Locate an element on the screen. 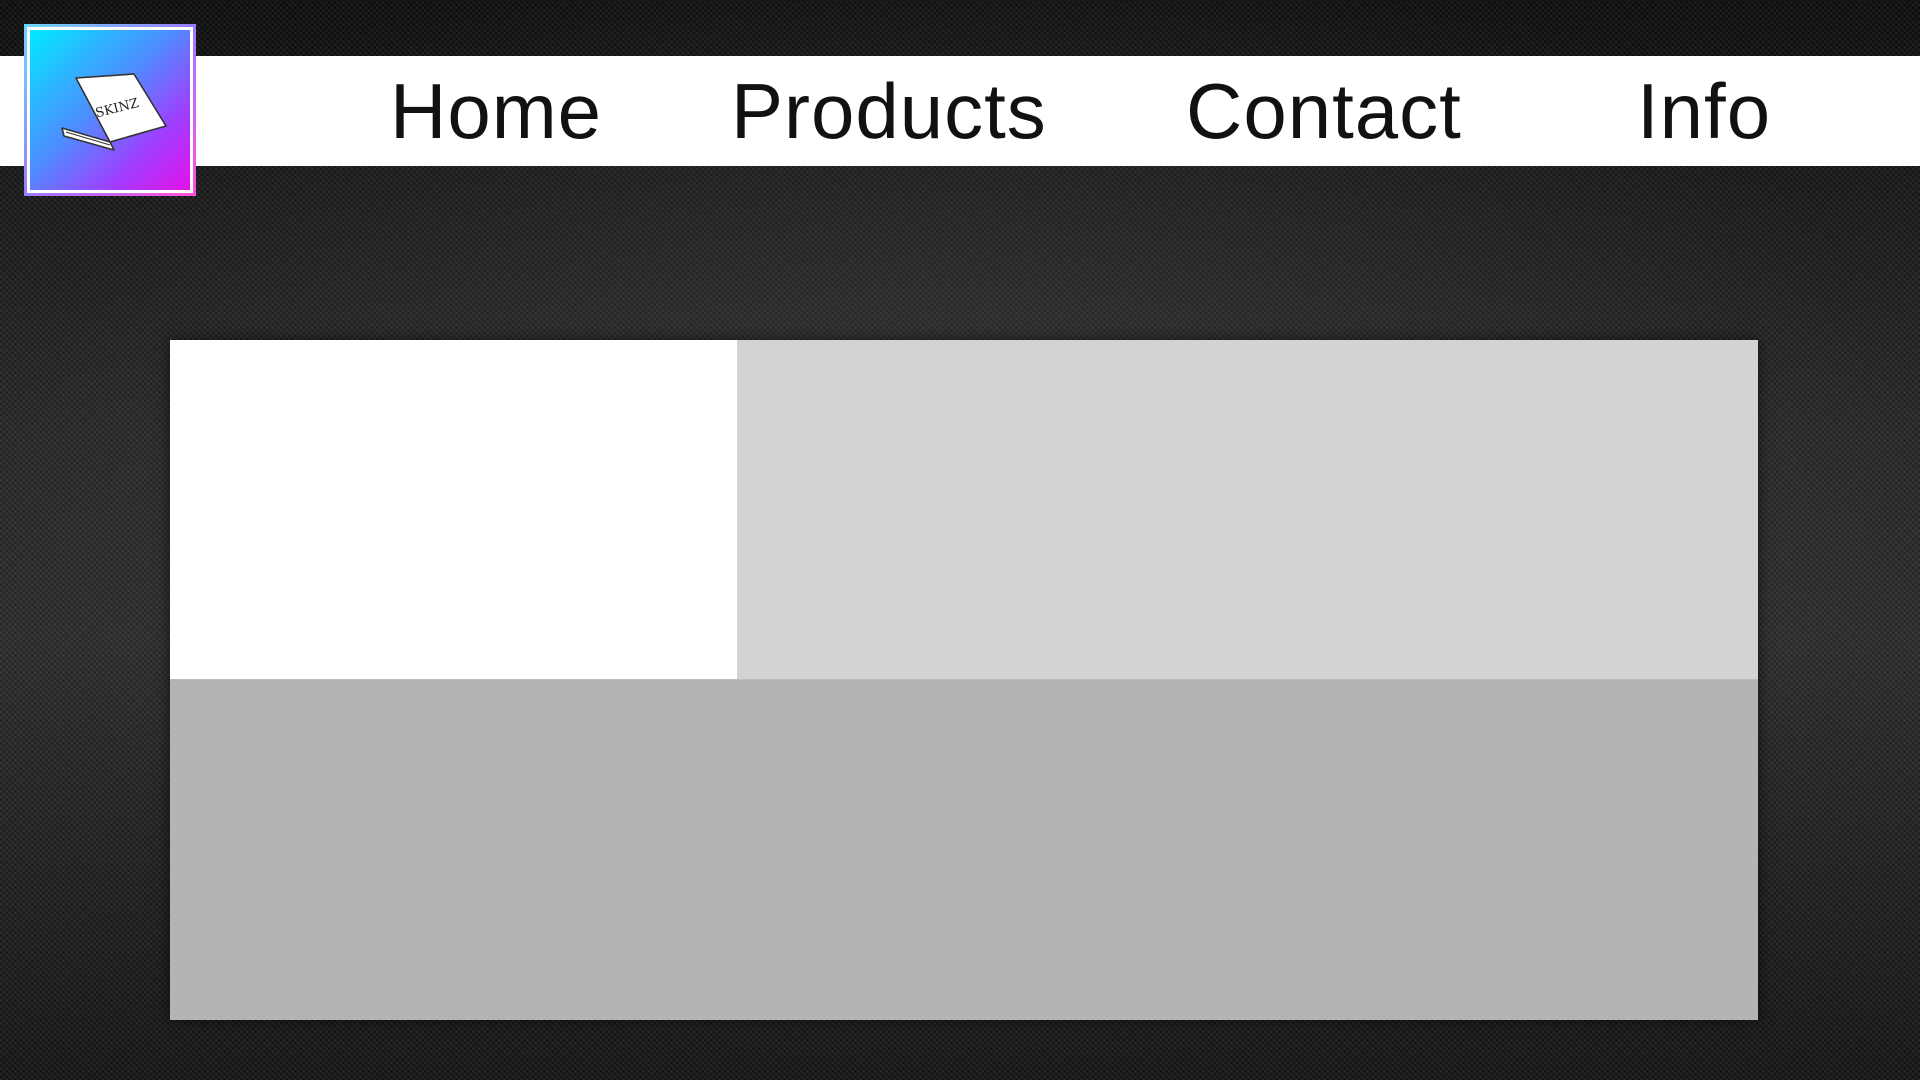  brand-logo: SKINZ is located at coordinates (110, 110).